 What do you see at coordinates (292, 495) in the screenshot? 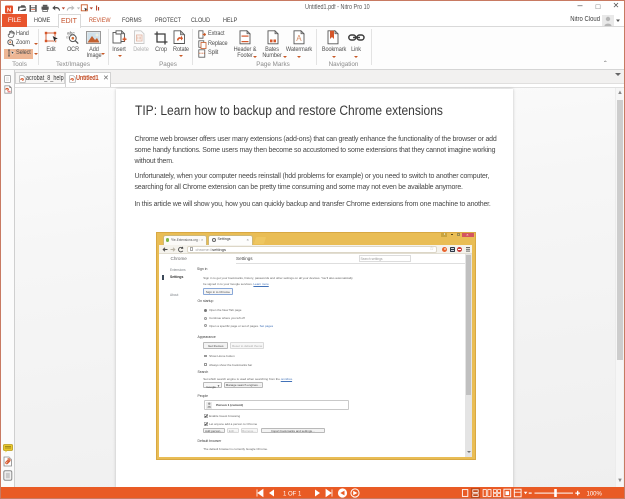
I see `svg-text: 1 OF 1` at bounding box center [292, 495].